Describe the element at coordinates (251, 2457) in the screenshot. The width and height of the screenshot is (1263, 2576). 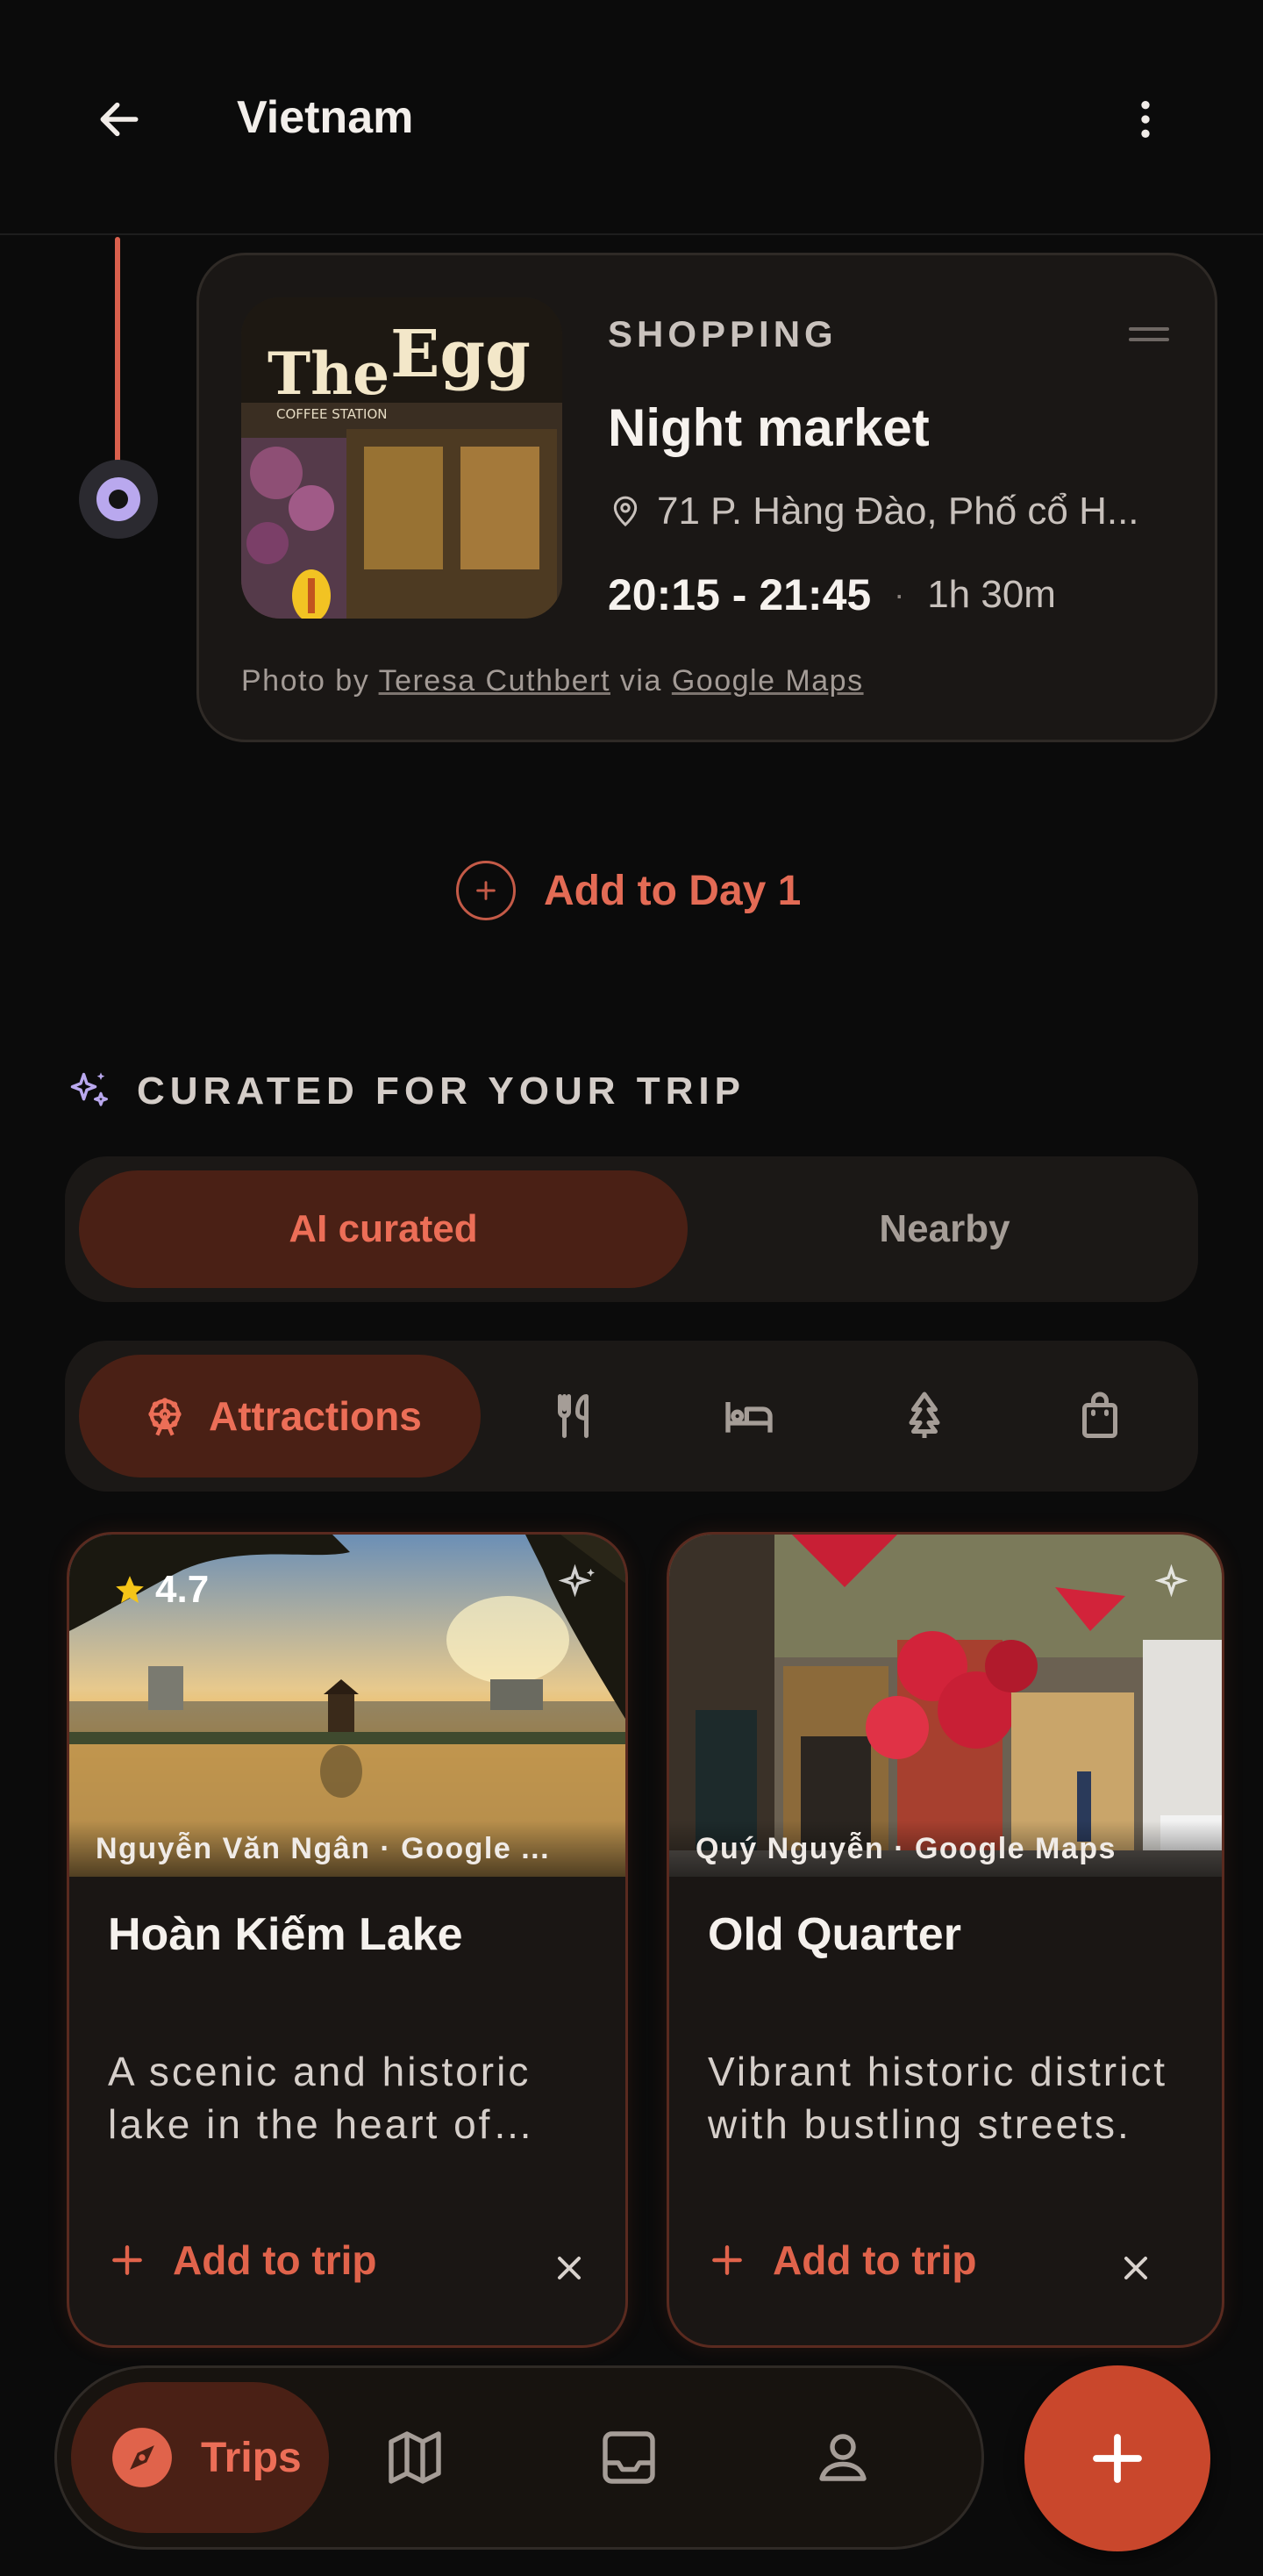
I see `nav-trips-label: Trips` at that location.